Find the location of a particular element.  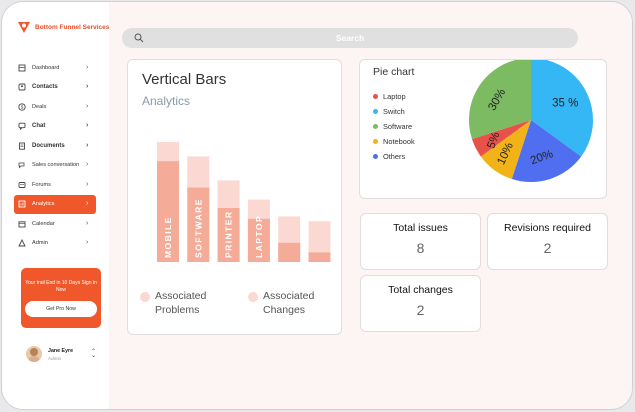

pie-legend-others: Others is located at coordinates (394, 156).